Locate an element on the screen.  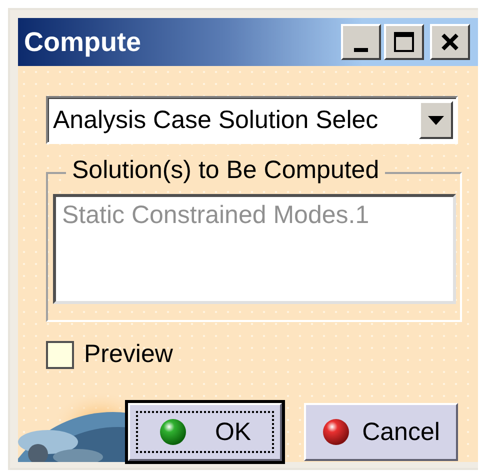
group-title: Solution(s) to Be Computed is located at coordinates (226, 170).